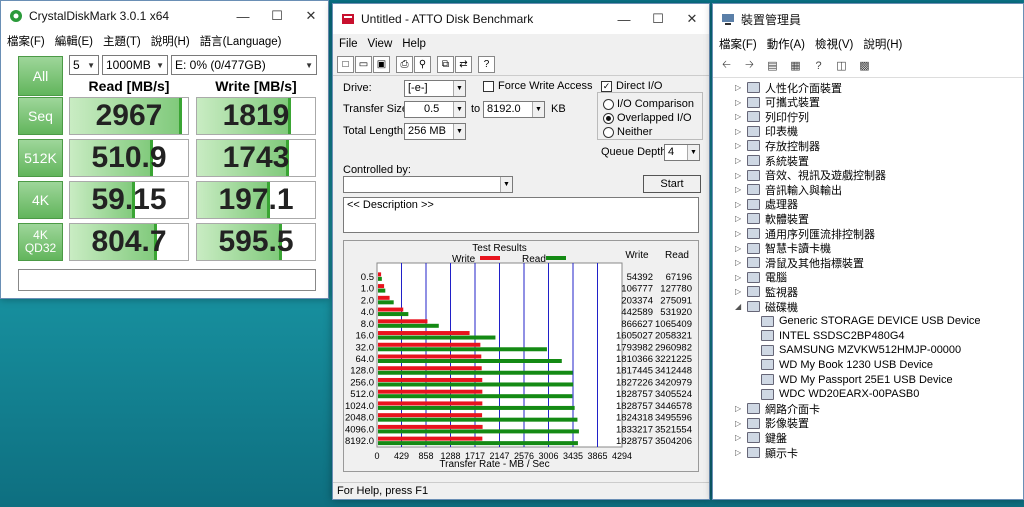 This screenshot has width=1024, height=507. I want to click on cdm-menu-theme: 主題(T), so click(122, 41).